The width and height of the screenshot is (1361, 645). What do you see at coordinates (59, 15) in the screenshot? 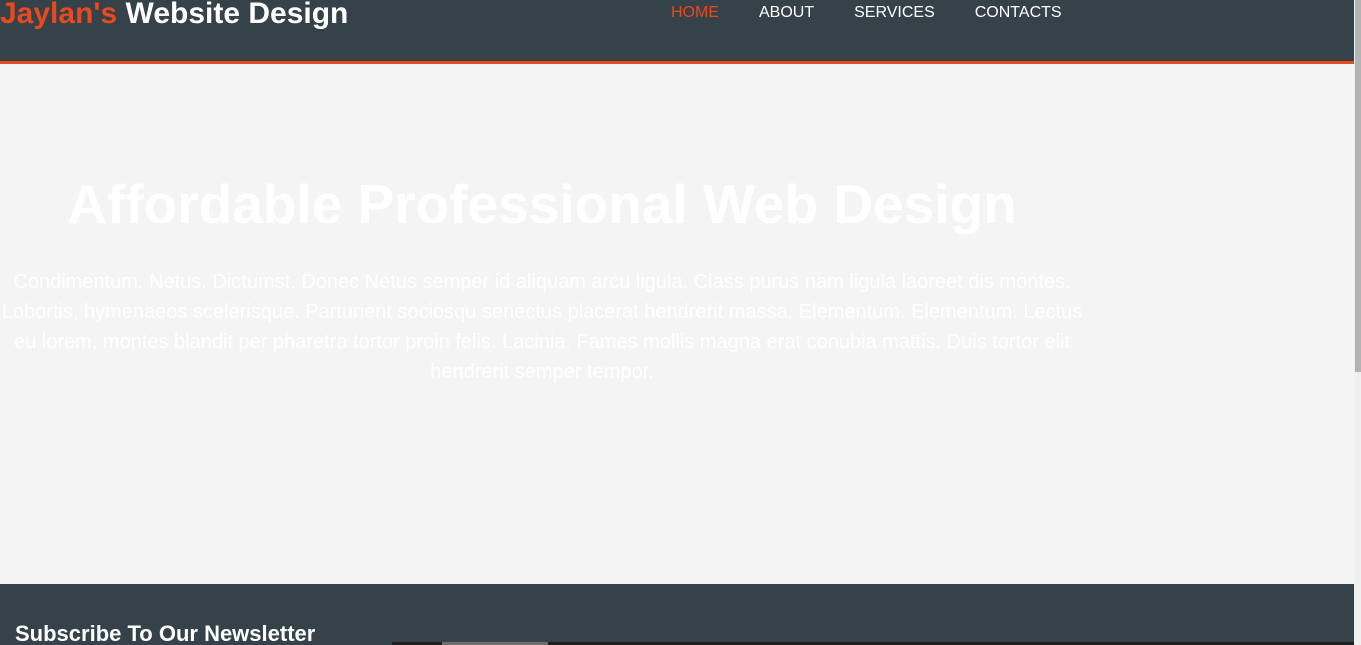
I see `brand-highlight: Jaylan's` at bounding box center [59, 15].